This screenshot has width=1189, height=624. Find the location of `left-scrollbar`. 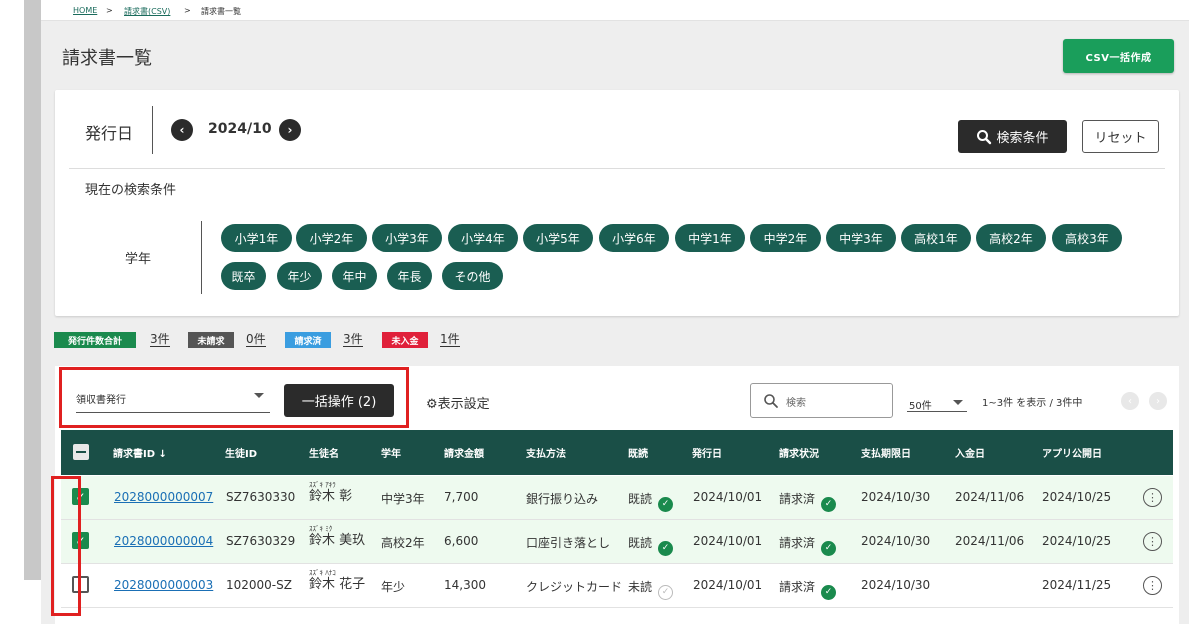

left-scrollbar is located at coordinates (32, 290).